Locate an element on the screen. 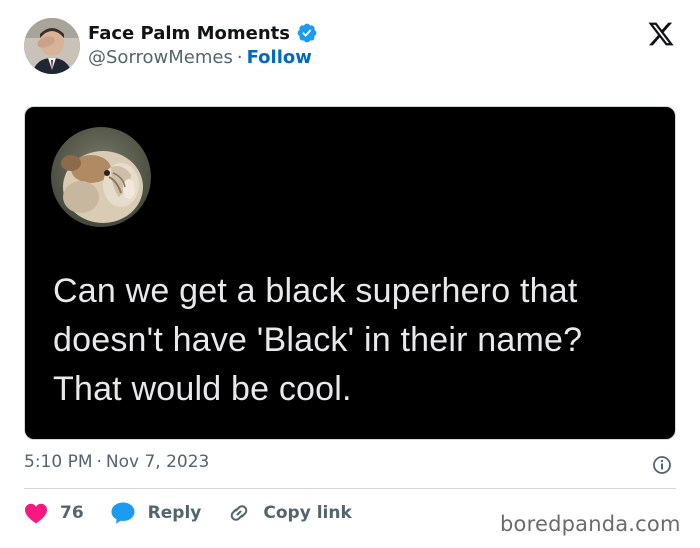 This screenshot has width=700, height=548. media-post-text-line: That would be cool. is located at coordinates (202, 389).